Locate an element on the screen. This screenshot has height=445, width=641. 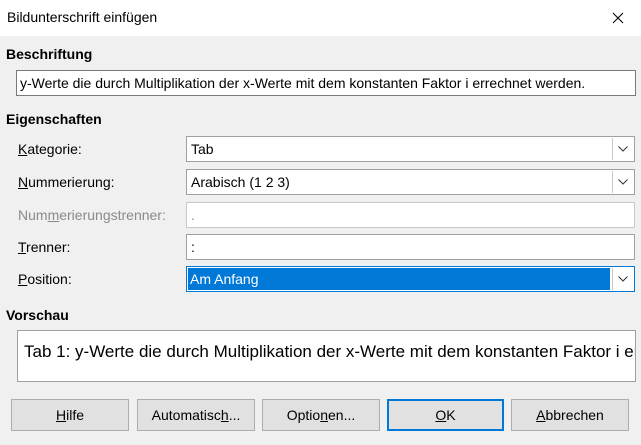
caption-heading: Beschriftung is located at coordinates (49, 54).